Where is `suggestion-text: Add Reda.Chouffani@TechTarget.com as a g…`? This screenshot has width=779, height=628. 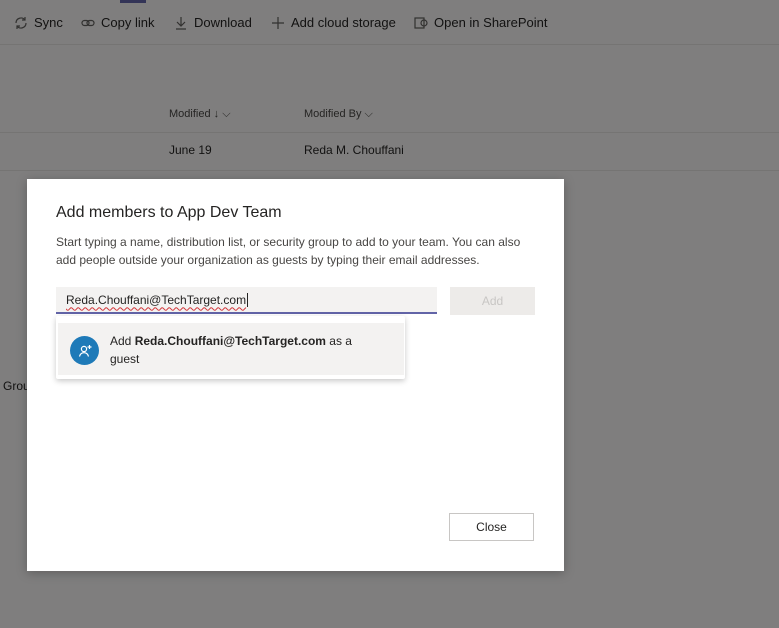
suggestion-text: Add Reda.Chouffani@TechTarget.com as a g… is located at coordinates (245, 350).